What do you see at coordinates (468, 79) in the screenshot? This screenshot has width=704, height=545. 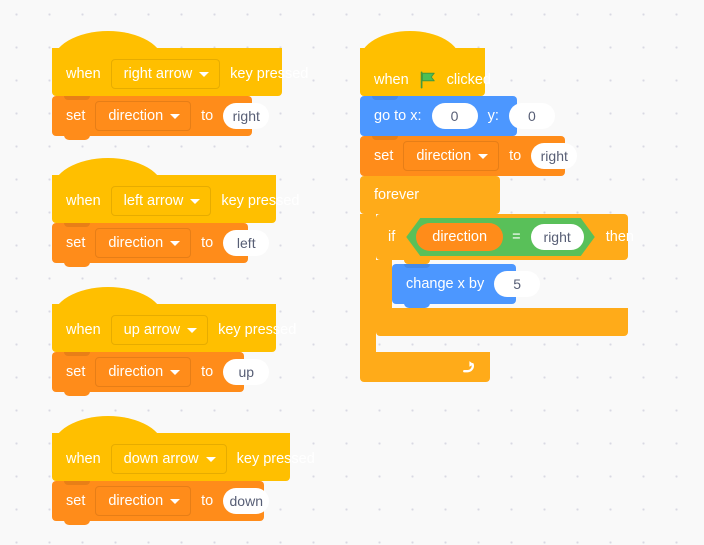 I see `clicked-label: clicked` at bounding box center [468, 79].